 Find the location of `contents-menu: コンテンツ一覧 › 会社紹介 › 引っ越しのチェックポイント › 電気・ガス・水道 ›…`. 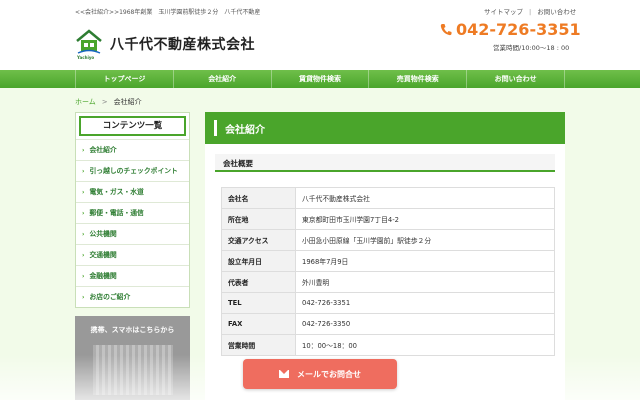

contents-menu: コンテンツ一覧 › 会社紹介 › 引っ越しのチェックポイント › 電気・ガス・水道 ›… is located at coordinates (132, 210).